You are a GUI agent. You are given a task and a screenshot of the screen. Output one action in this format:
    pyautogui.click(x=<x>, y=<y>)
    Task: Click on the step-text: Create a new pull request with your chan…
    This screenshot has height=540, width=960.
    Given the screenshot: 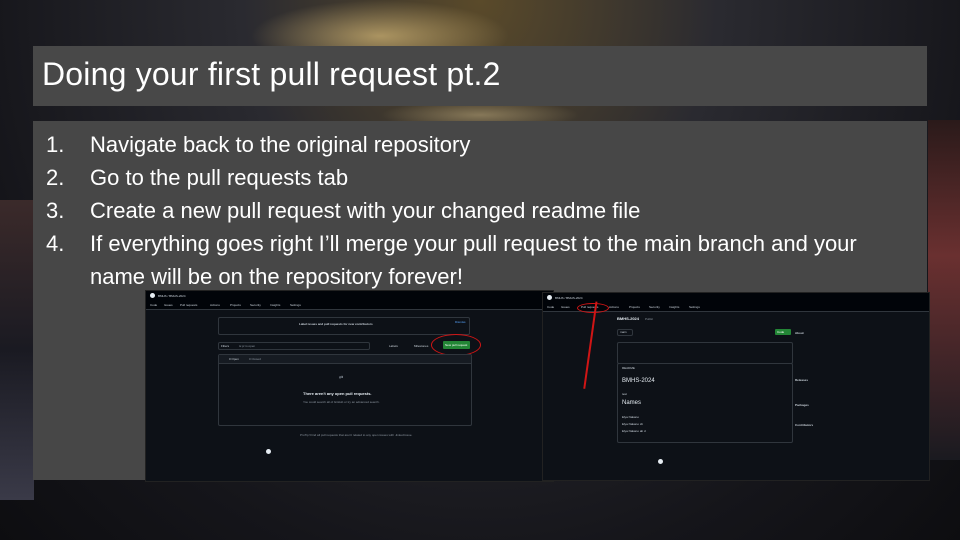 What is the action you would take?
    pyautogui.click(x=365, y=210)
    